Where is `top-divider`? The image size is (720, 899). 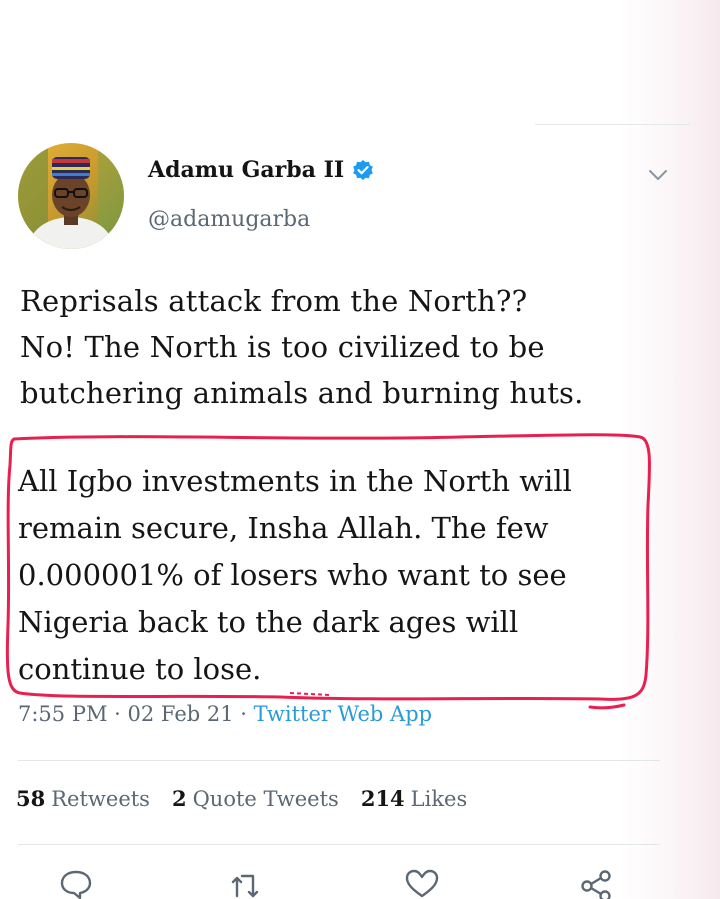 top-divider is located at coordinates (612, 124).